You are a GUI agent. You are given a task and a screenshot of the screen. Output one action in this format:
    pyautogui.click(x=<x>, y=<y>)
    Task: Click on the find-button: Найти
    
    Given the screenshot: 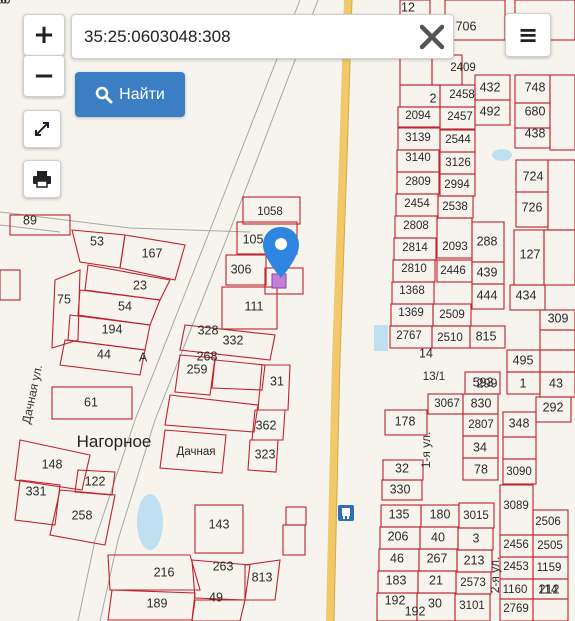 What is the action you would take?
    pyautogui.click(x=130, y=94)
    